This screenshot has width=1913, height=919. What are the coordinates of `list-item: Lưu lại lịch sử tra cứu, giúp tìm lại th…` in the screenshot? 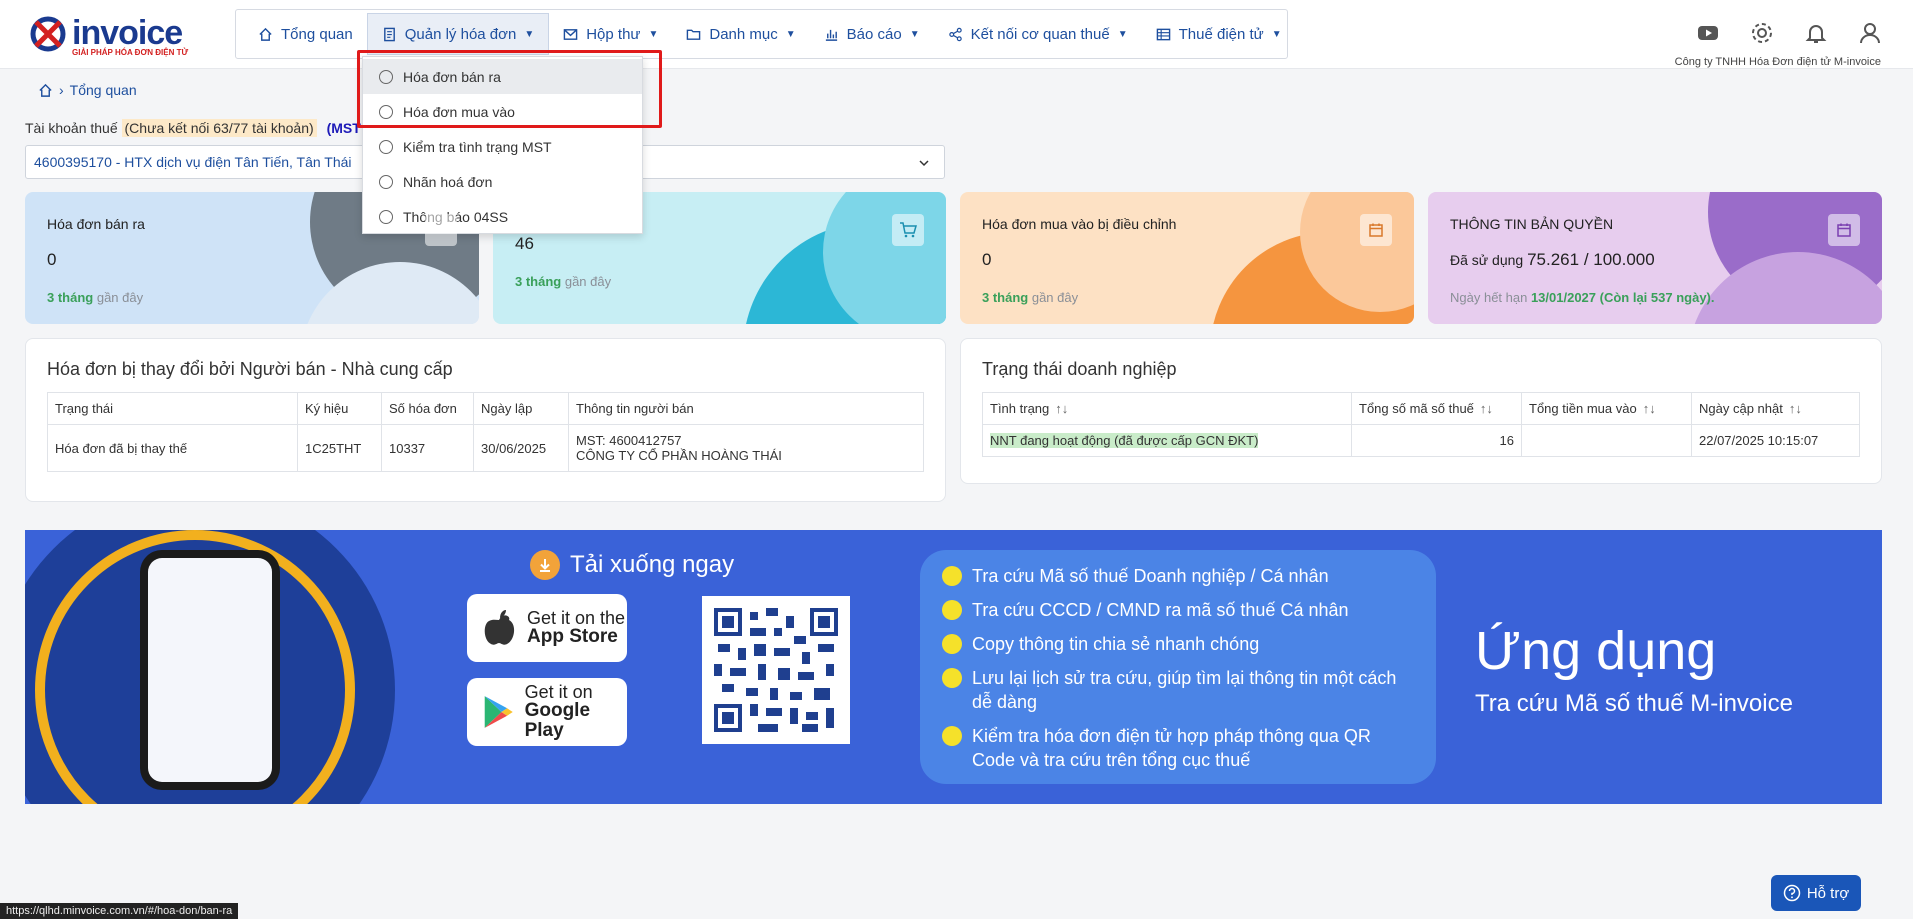 It's located at (1178, 690).